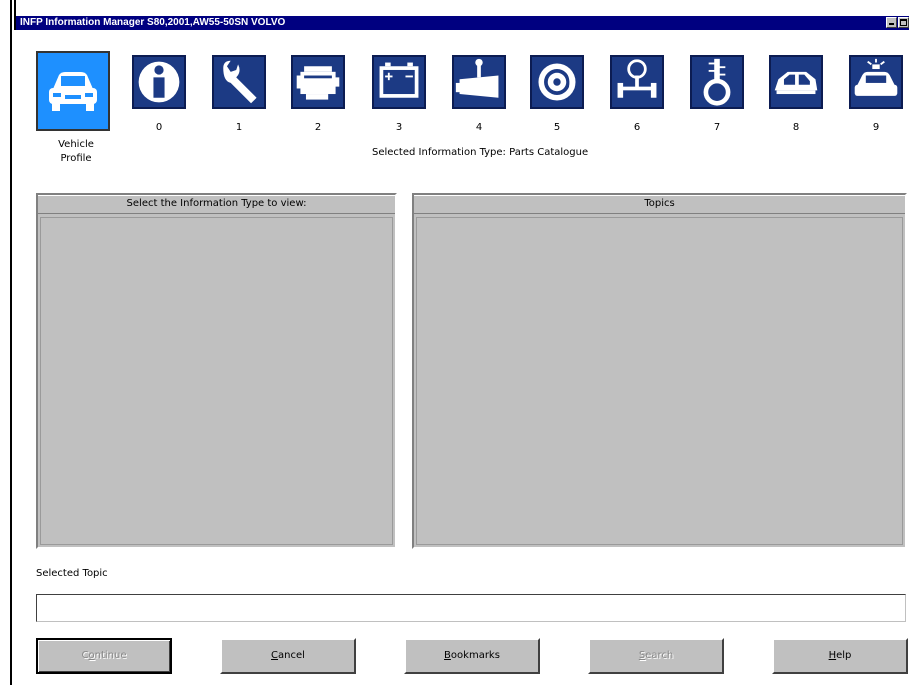 The image size is (909, 685). What do you see at coordinates (11, 342) in the screenshot?
I see `window-left-edge` at bounding box center [11, 342].